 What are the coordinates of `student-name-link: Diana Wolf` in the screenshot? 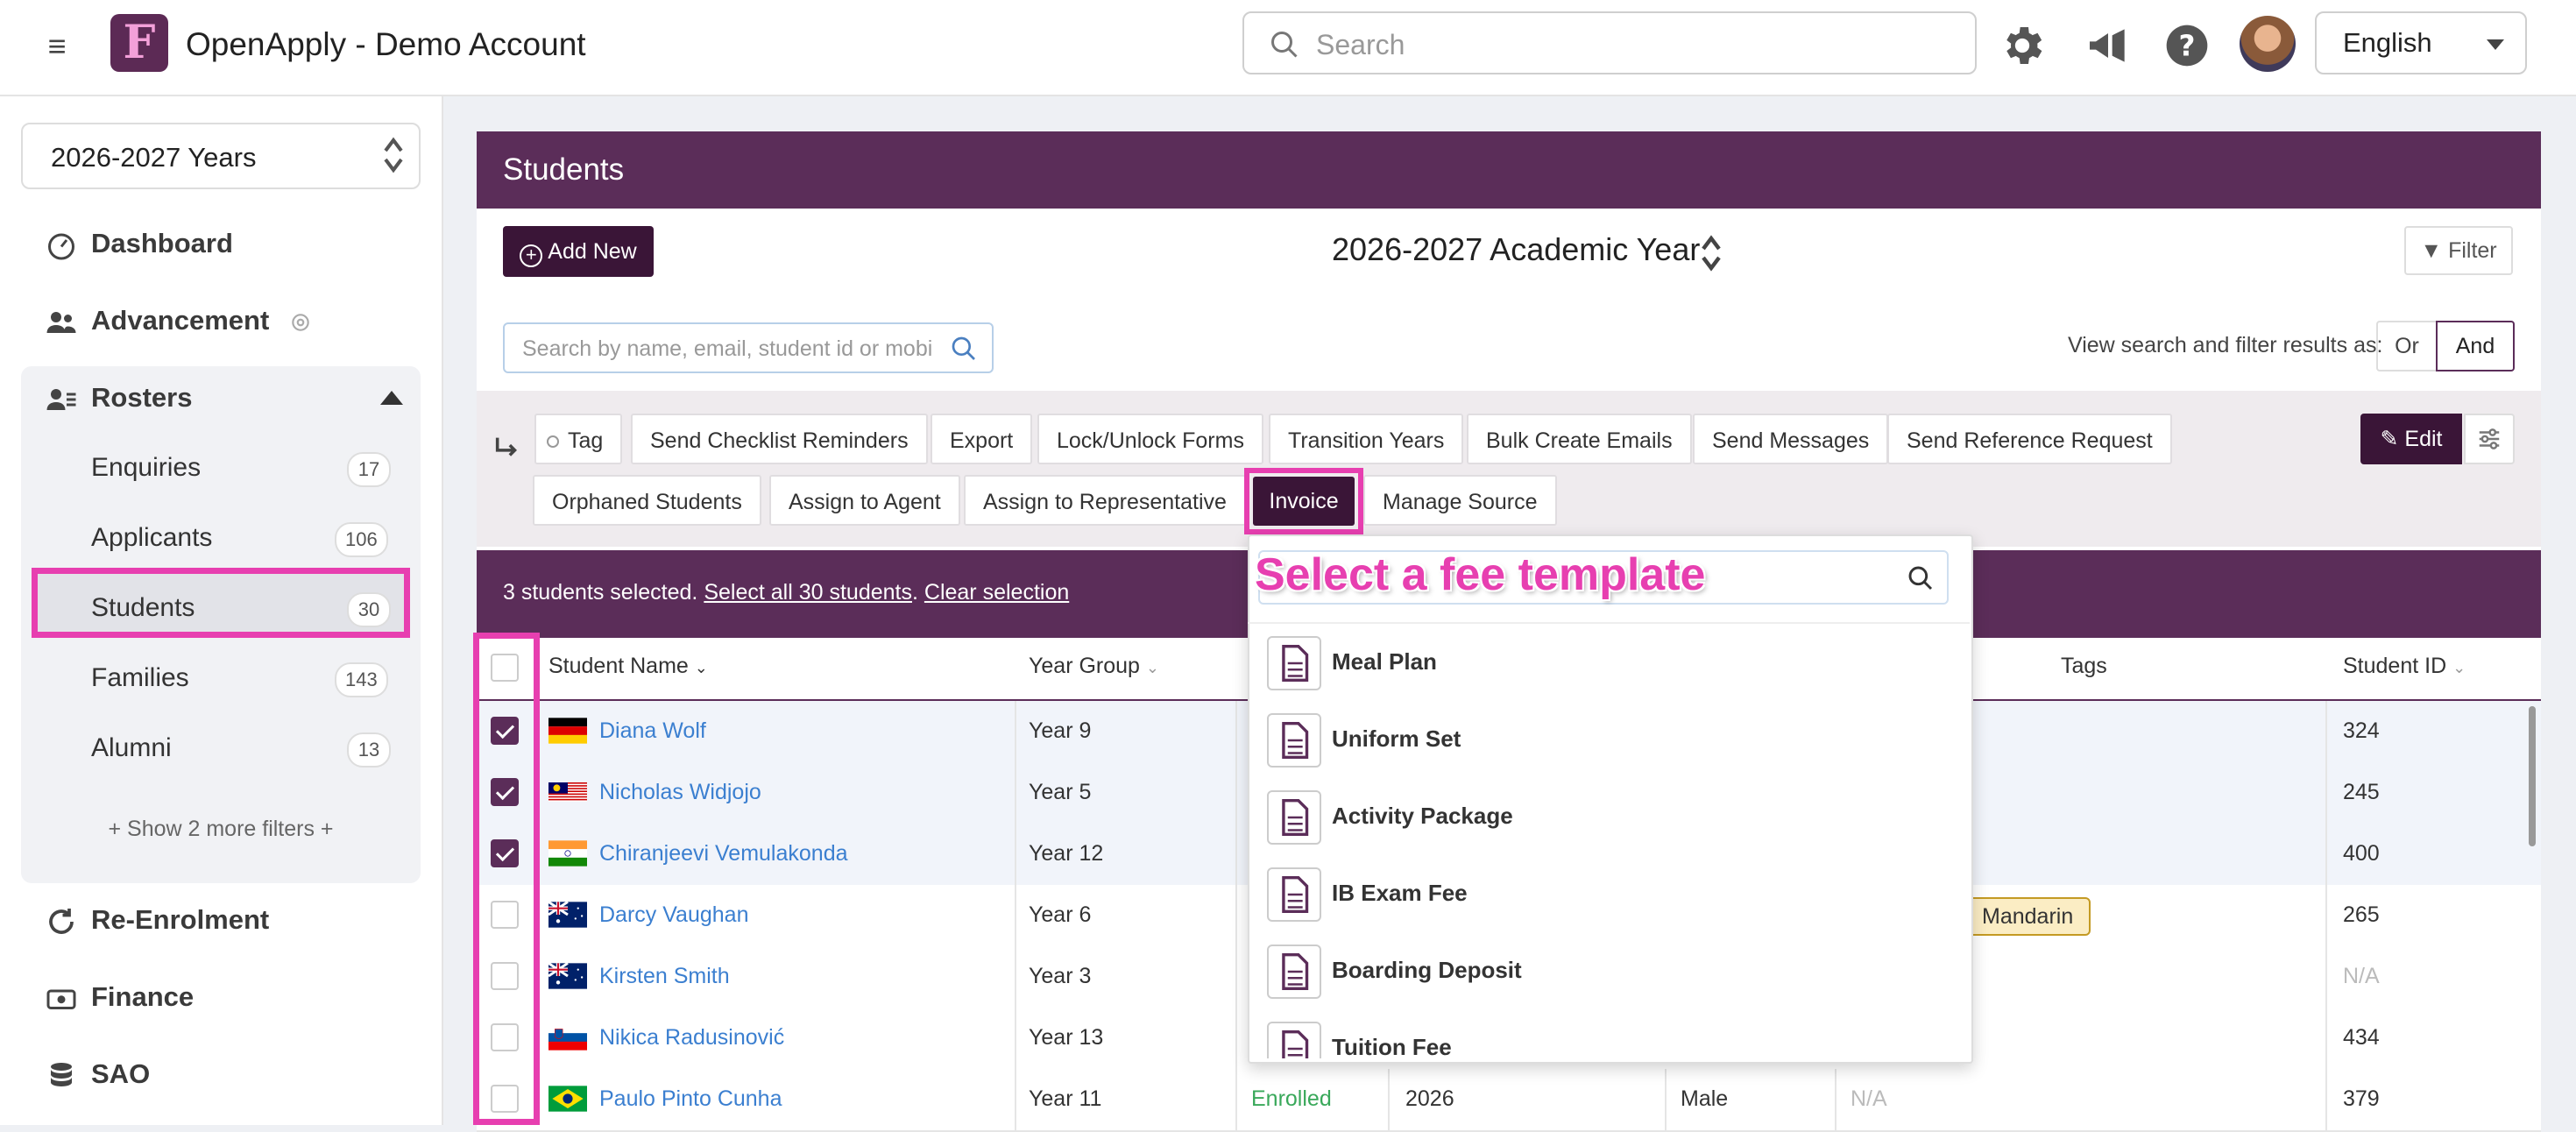 It's located at (652, 731).